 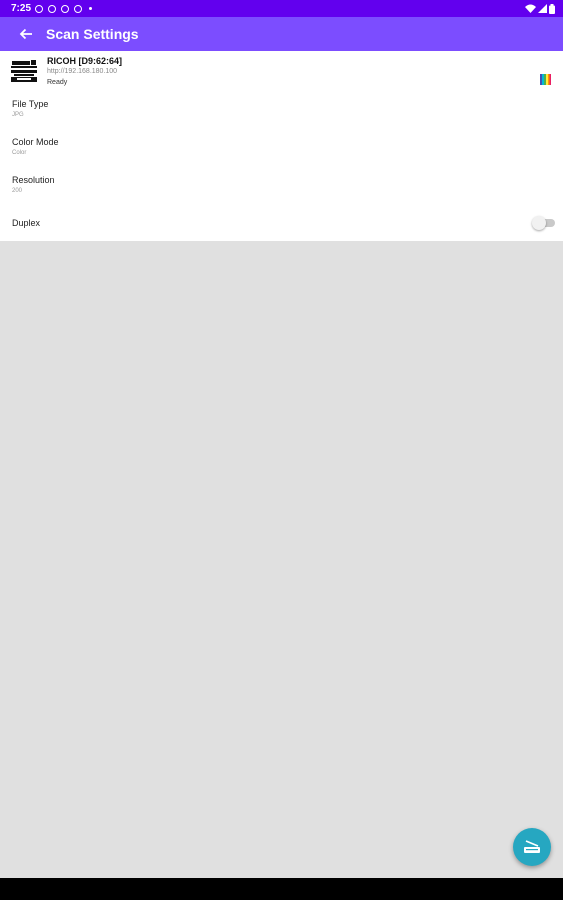 What do you see at coordinates (39, 8) in the screenshot?
I see `shield-icon` at bounding box center [39, 8].